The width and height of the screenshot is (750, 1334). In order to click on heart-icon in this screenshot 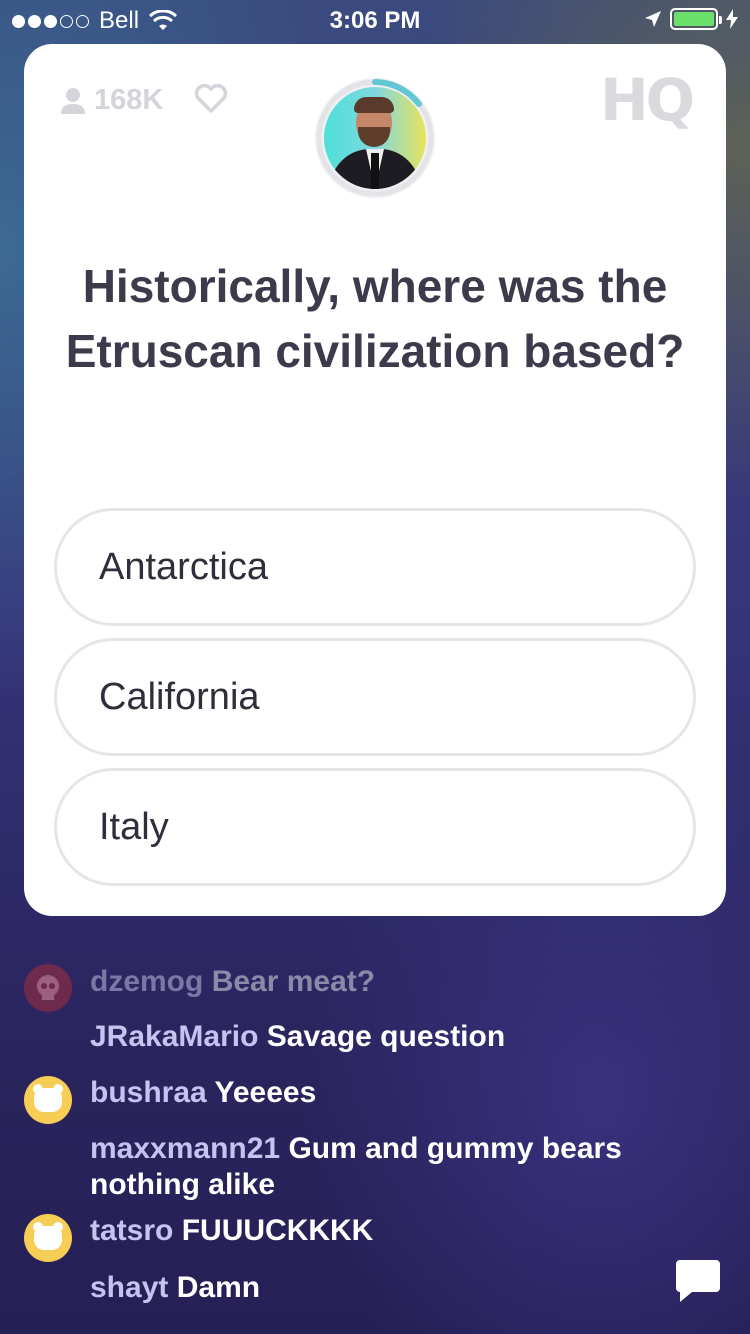, I will do `click(211, 99)`.